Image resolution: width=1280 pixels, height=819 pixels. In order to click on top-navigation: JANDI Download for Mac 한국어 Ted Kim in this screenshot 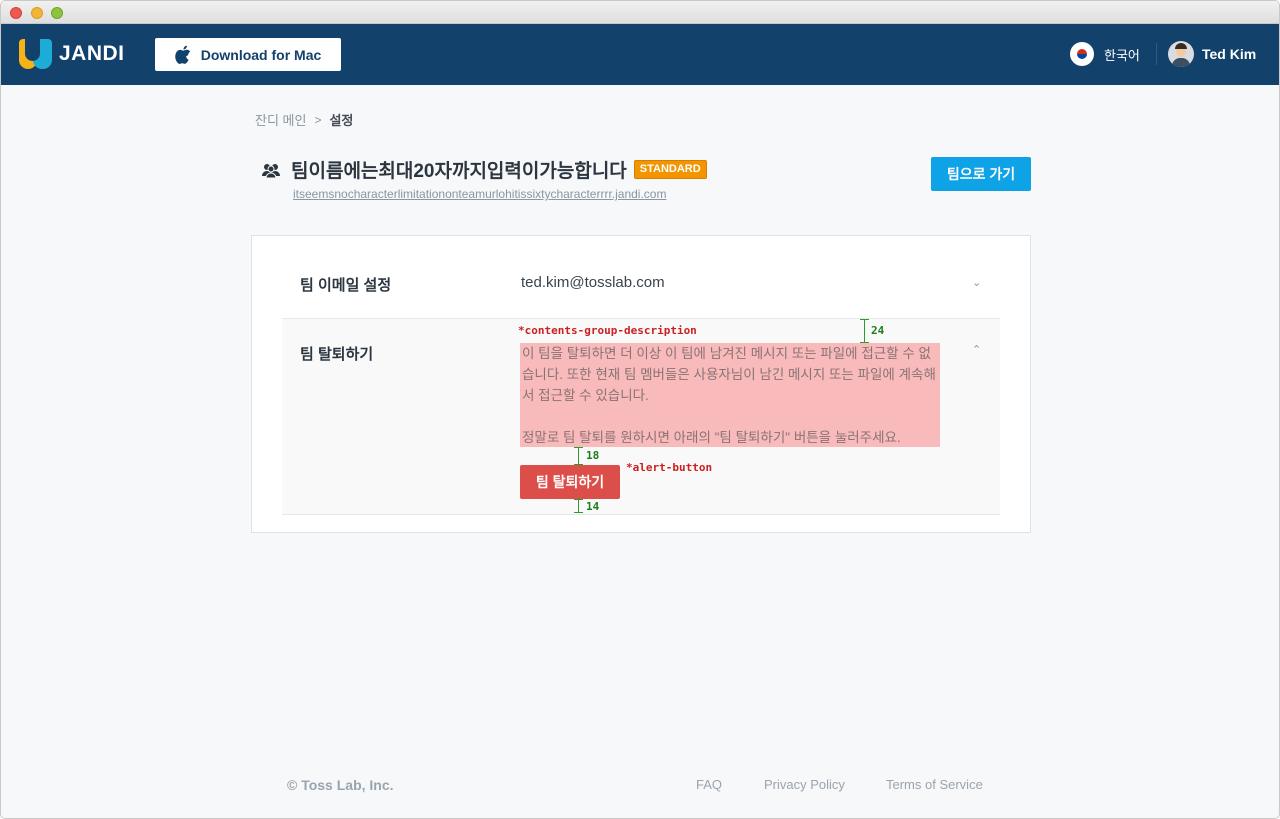, I will do `click(640, 54)`.